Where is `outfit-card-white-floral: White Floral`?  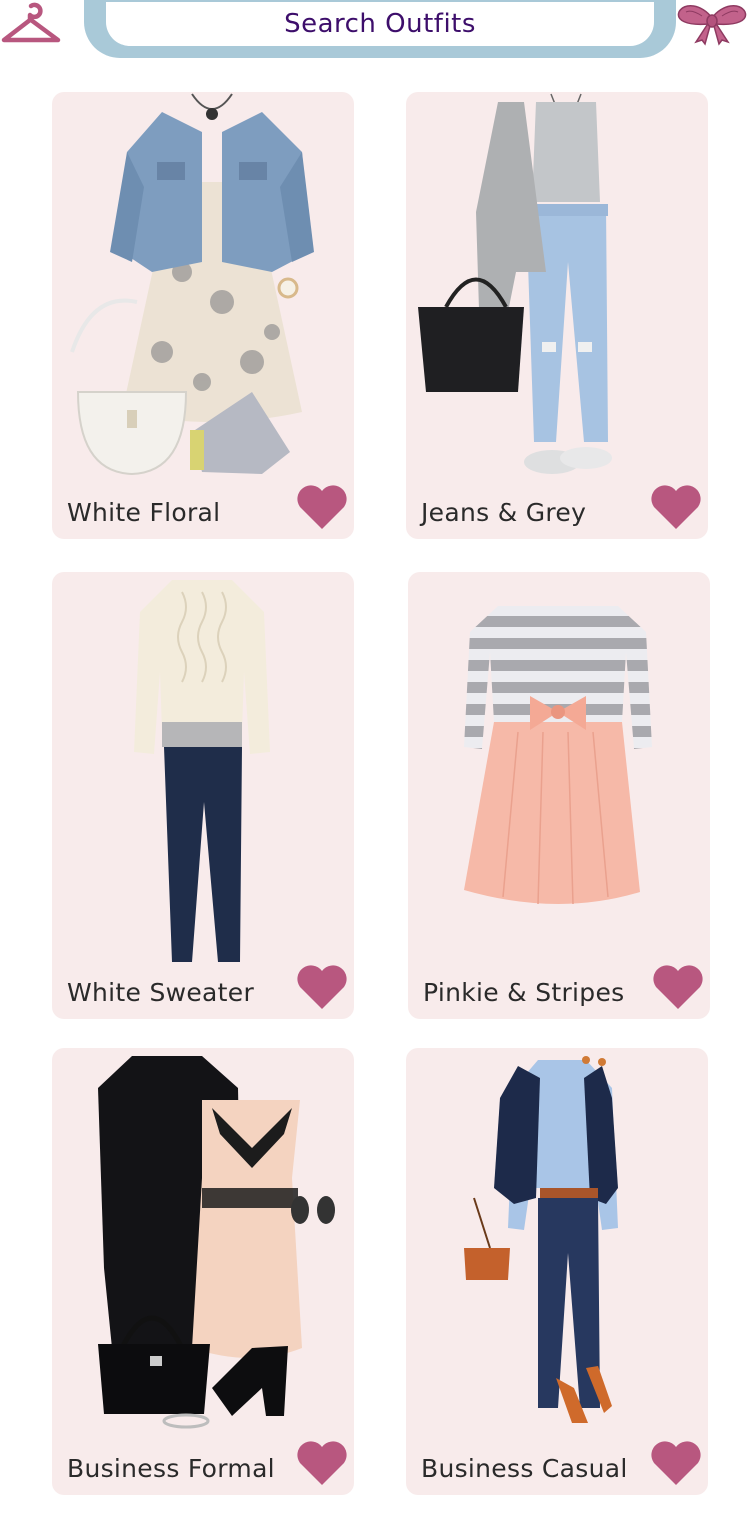
outfit-card-white-floral: White Floral is located at coordinates (203, 315).